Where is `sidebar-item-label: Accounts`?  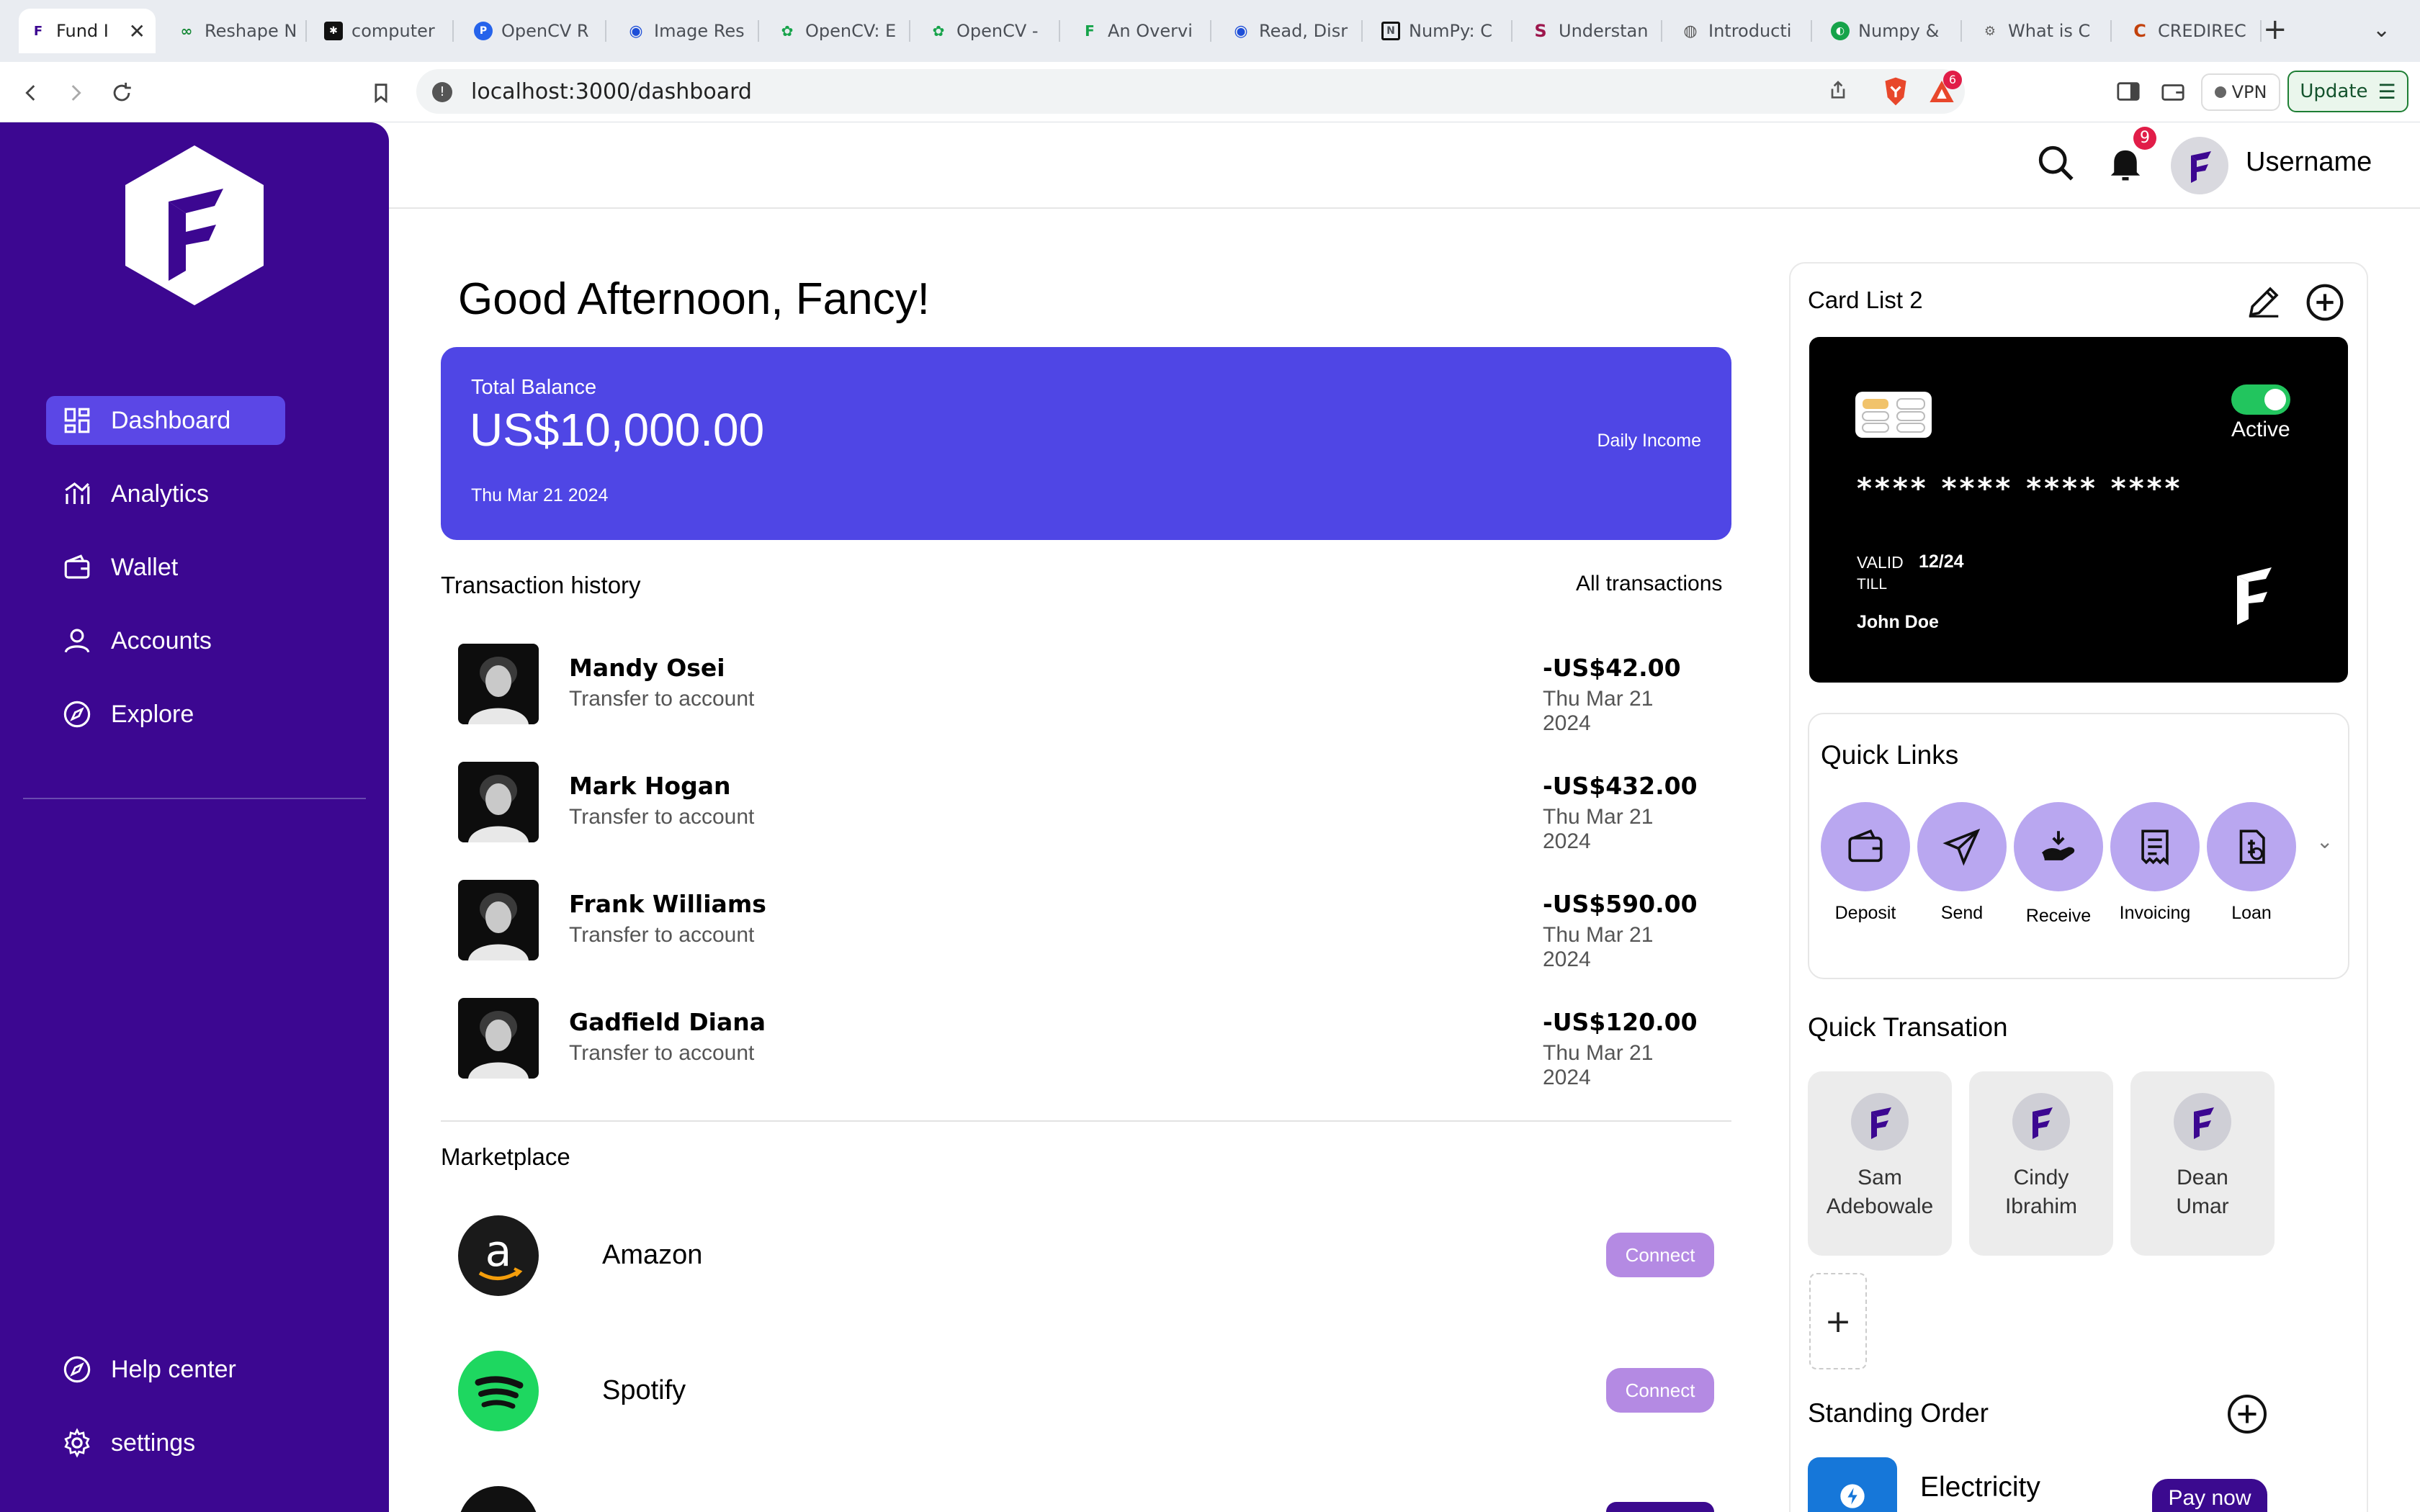
sidebar-item-label: Accounts is located at coordinates (161, 640).